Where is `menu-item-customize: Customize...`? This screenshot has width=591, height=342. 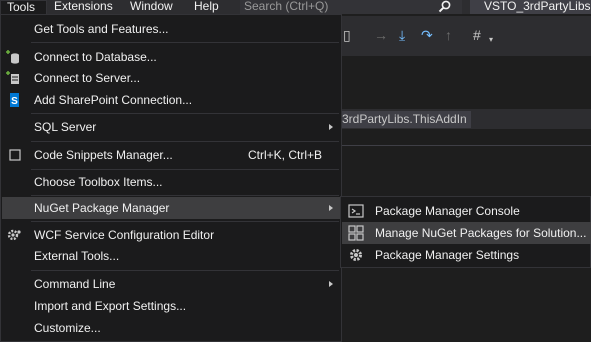 menu-item-customize: Customize... is located at coordinates (171, 328).